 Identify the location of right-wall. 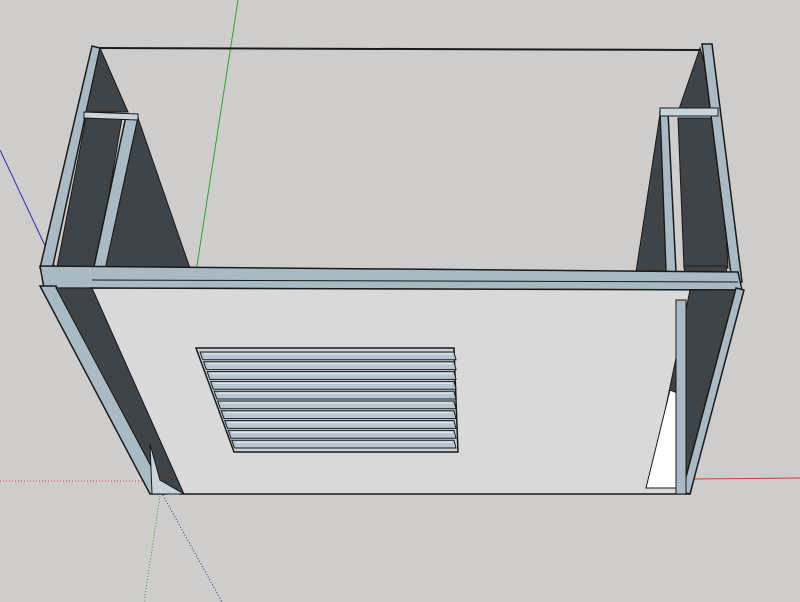
(689, 164).